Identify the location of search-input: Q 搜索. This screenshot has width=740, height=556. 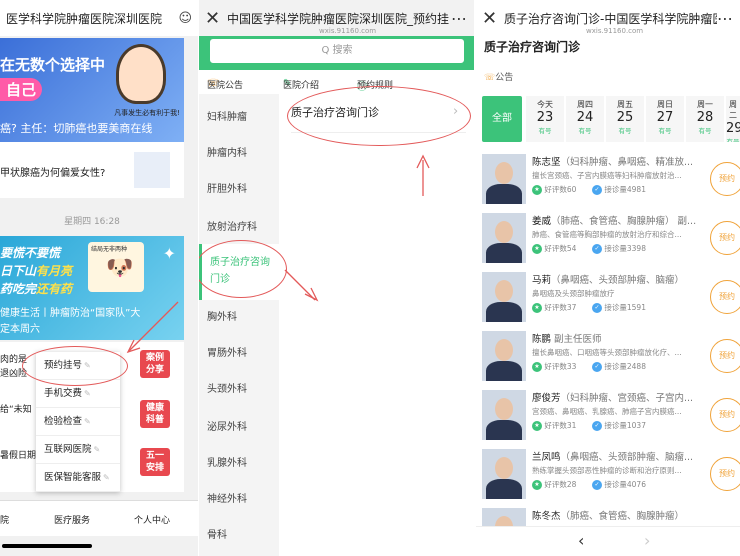
(337, 51).